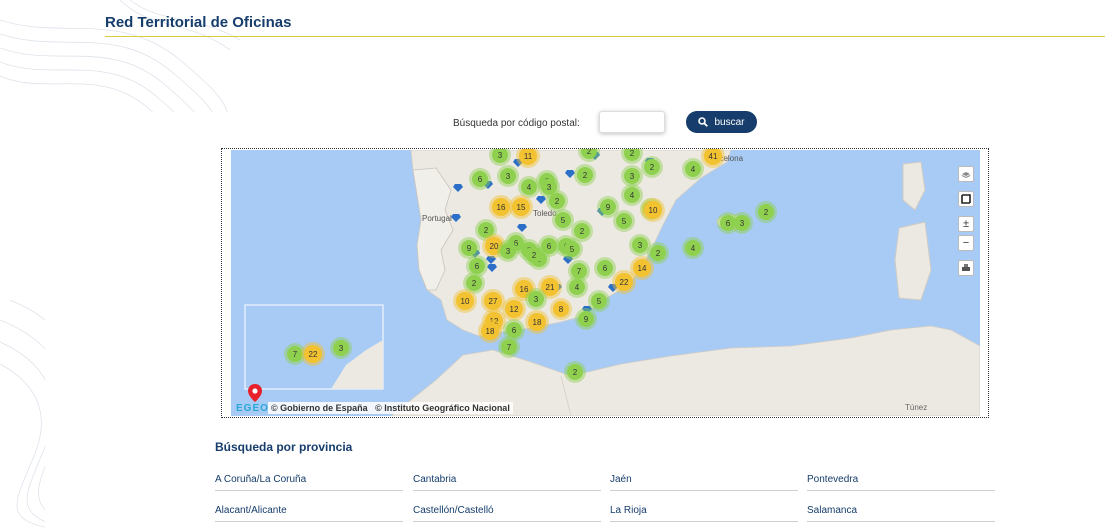 Image resolution: width=1118 pixels, height=528 pixels. Describe the element at coordinates (966, 174) in the screenshot. I see `layers-icon` at that location.